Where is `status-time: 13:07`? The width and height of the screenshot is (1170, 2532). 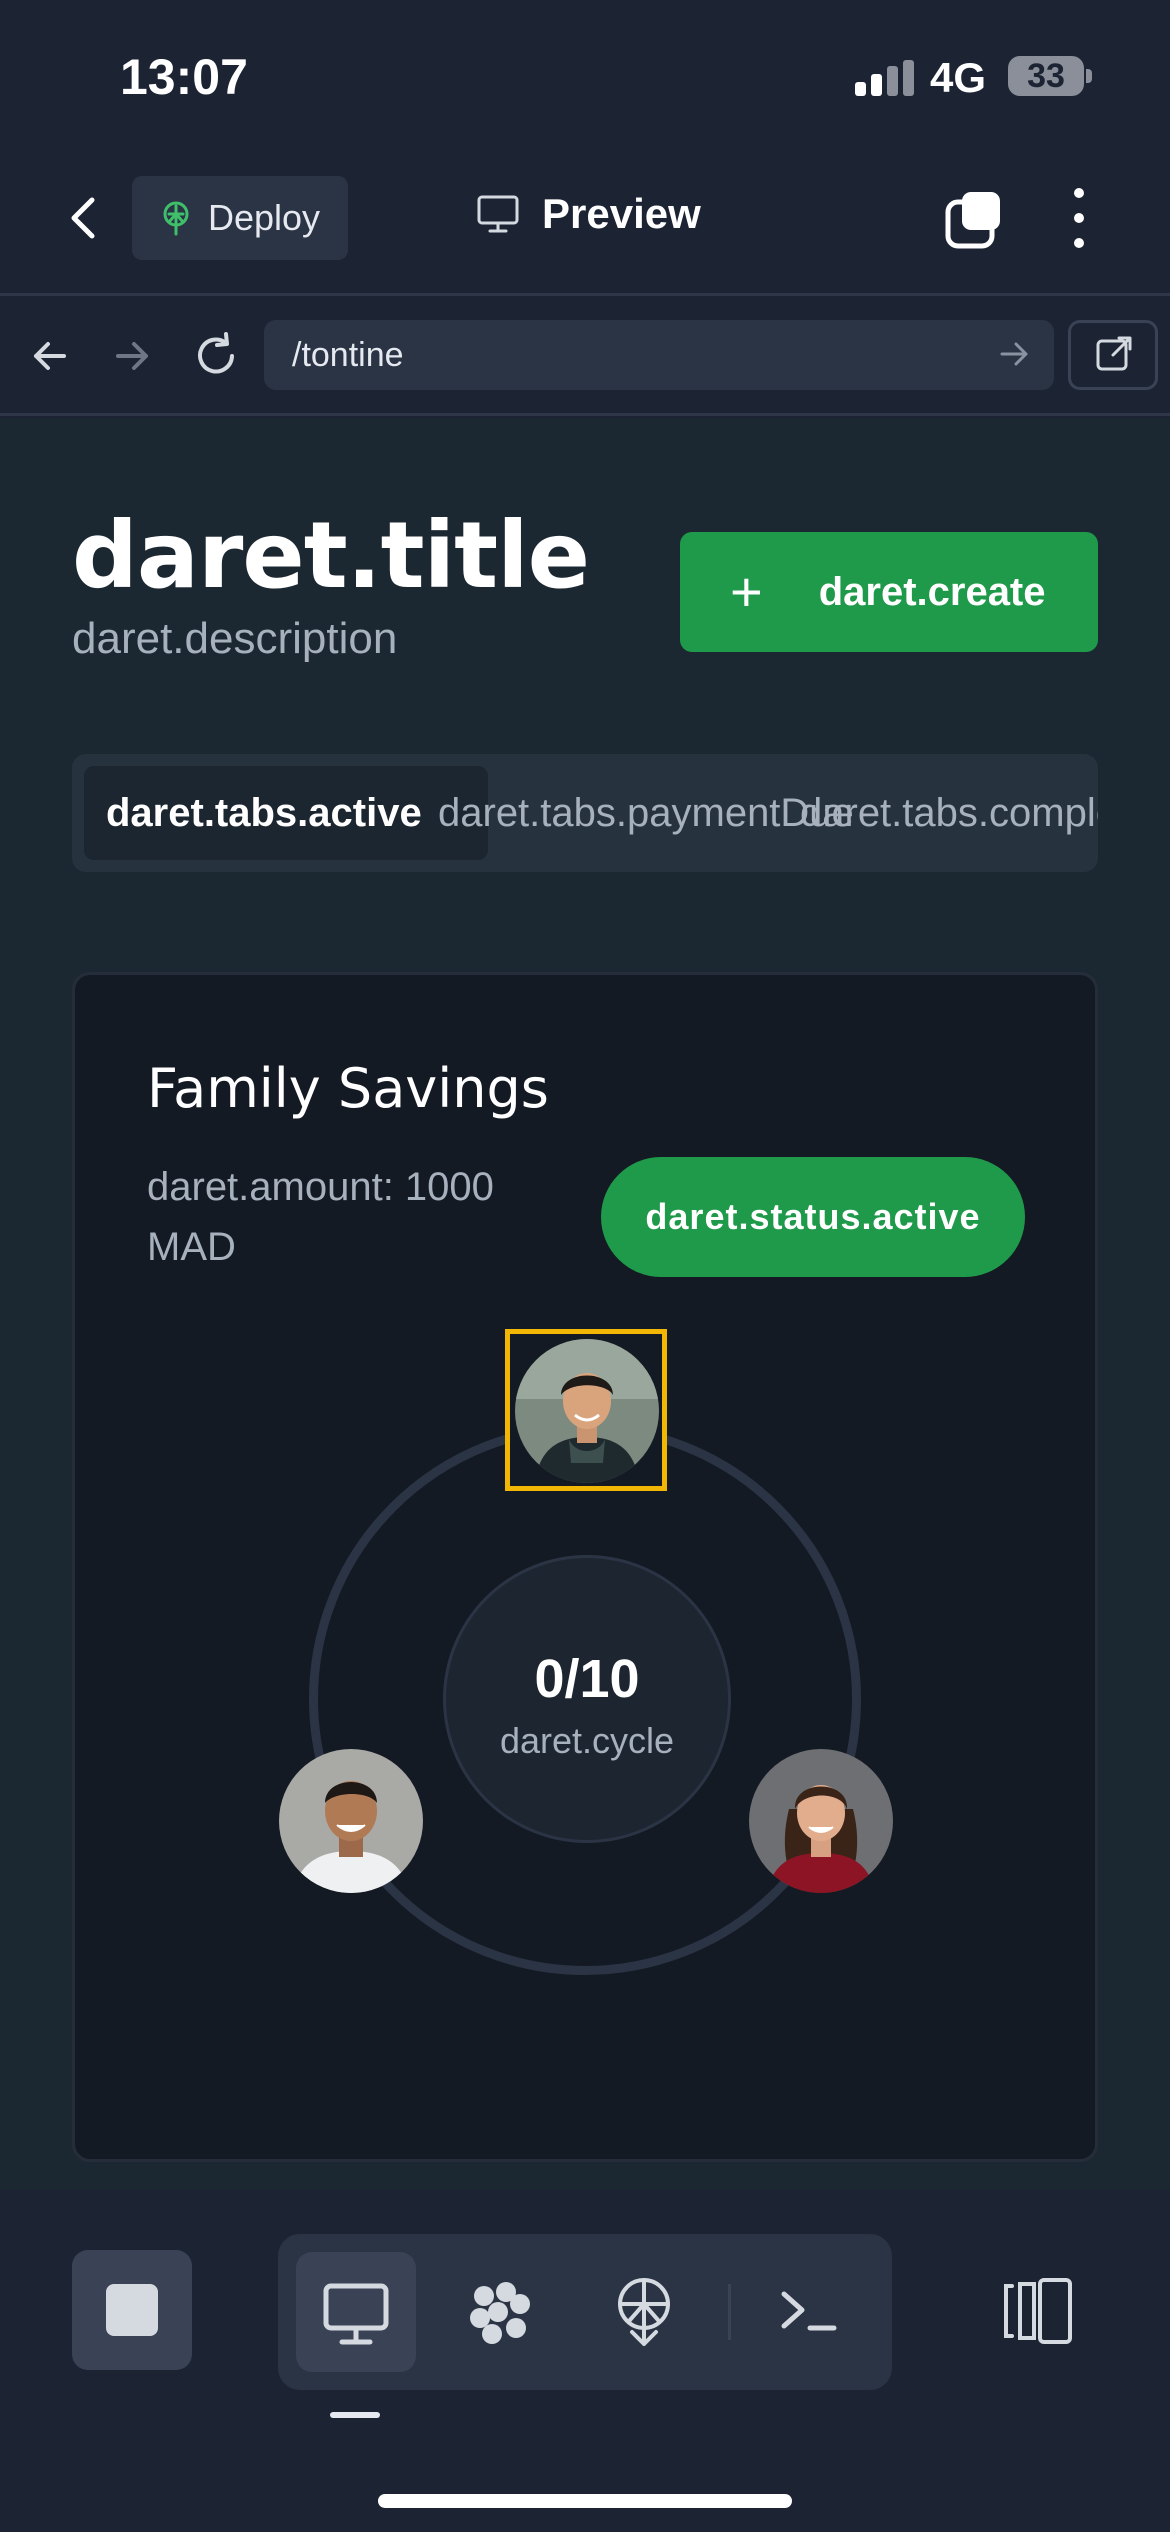
status-time: 13:07 is located at coordinates (184, 77).